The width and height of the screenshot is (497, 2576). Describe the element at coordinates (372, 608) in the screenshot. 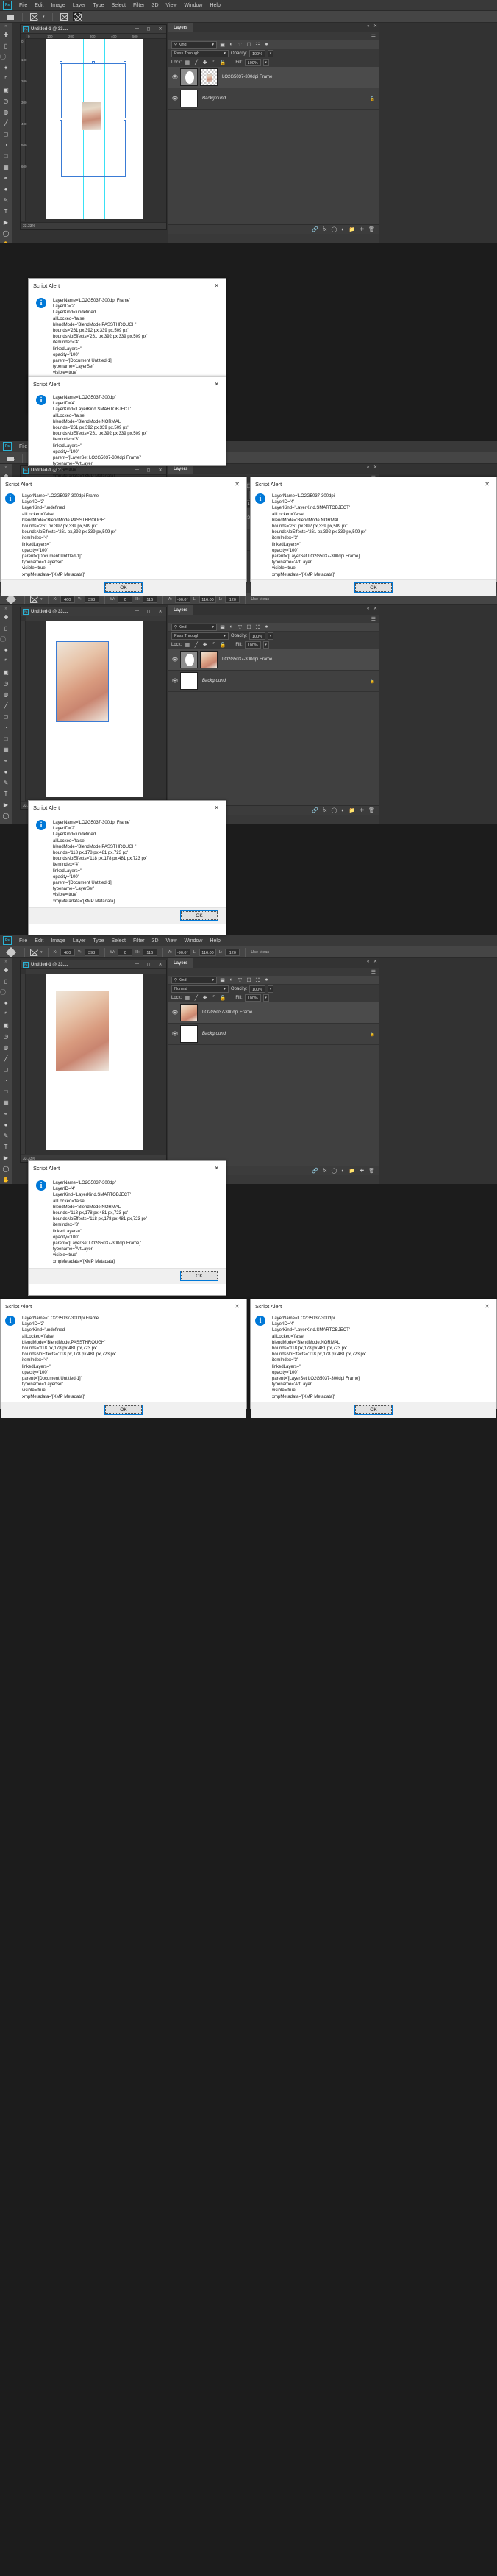

I see `panel-controls: « ✕` at that location.